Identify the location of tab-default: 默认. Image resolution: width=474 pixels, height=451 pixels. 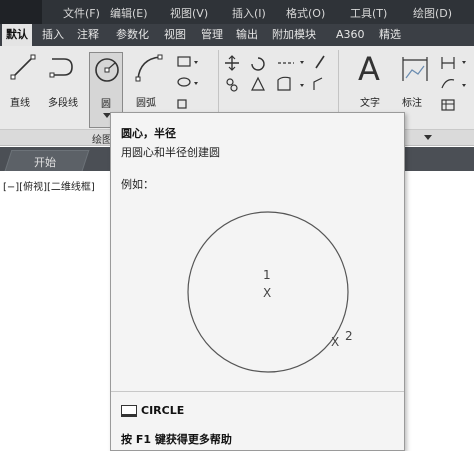
(17, 35).